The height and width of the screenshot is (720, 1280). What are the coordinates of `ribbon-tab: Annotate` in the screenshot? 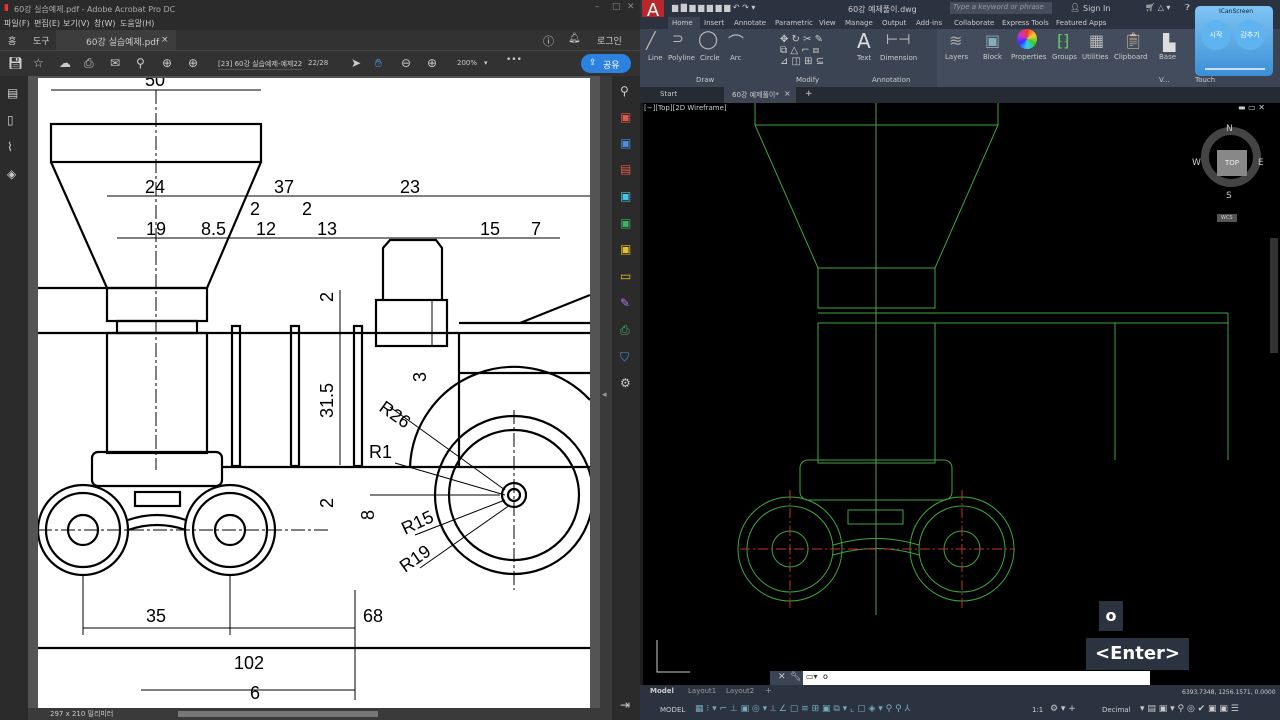 It's located at (750, 23).